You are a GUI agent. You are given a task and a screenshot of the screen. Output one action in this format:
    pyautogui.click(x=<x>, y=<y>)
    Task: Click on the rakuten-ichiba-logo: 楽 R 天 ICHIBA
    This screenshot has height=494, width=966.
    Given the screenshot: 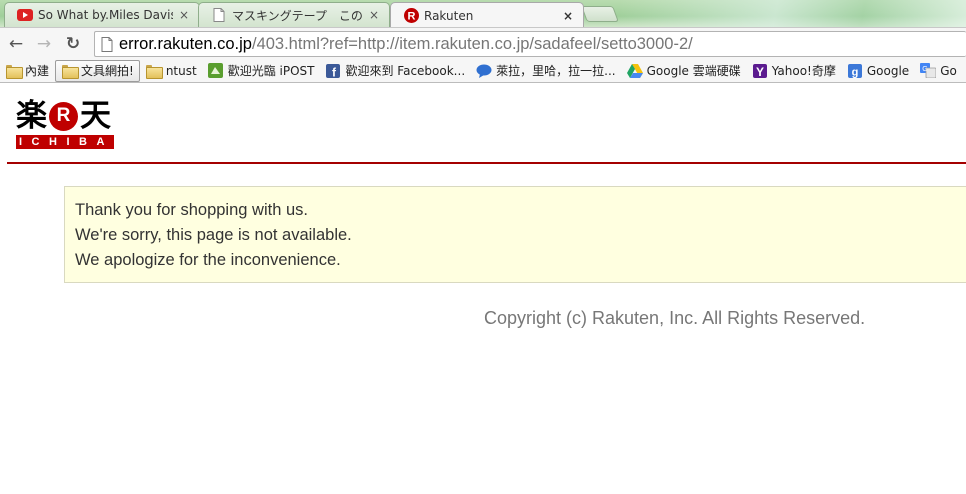 What is the action you would take?
    pyautogui.click(x=66, y=125)
    